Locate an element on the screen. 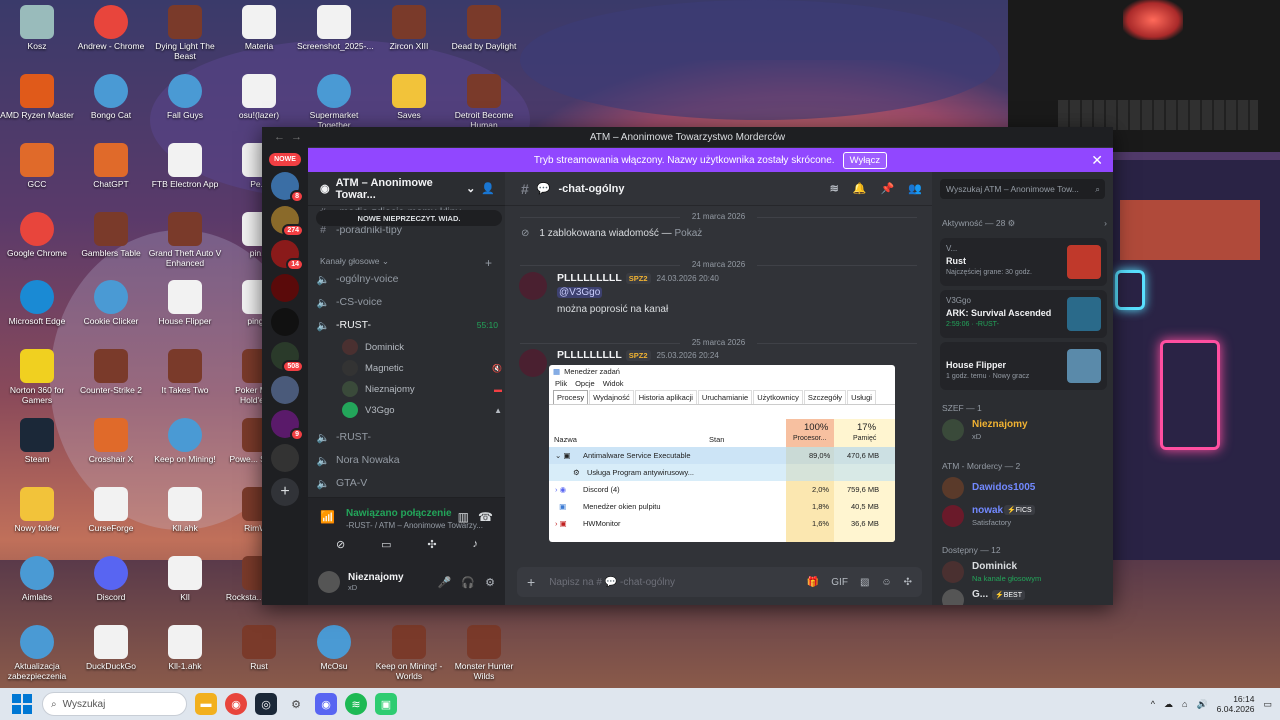 The height and width of the screenshot is (720, 1280). search-input: Wyszukaj ATM – Anonimowe Tow... ⌕ is located at coordinates (1022, 189).